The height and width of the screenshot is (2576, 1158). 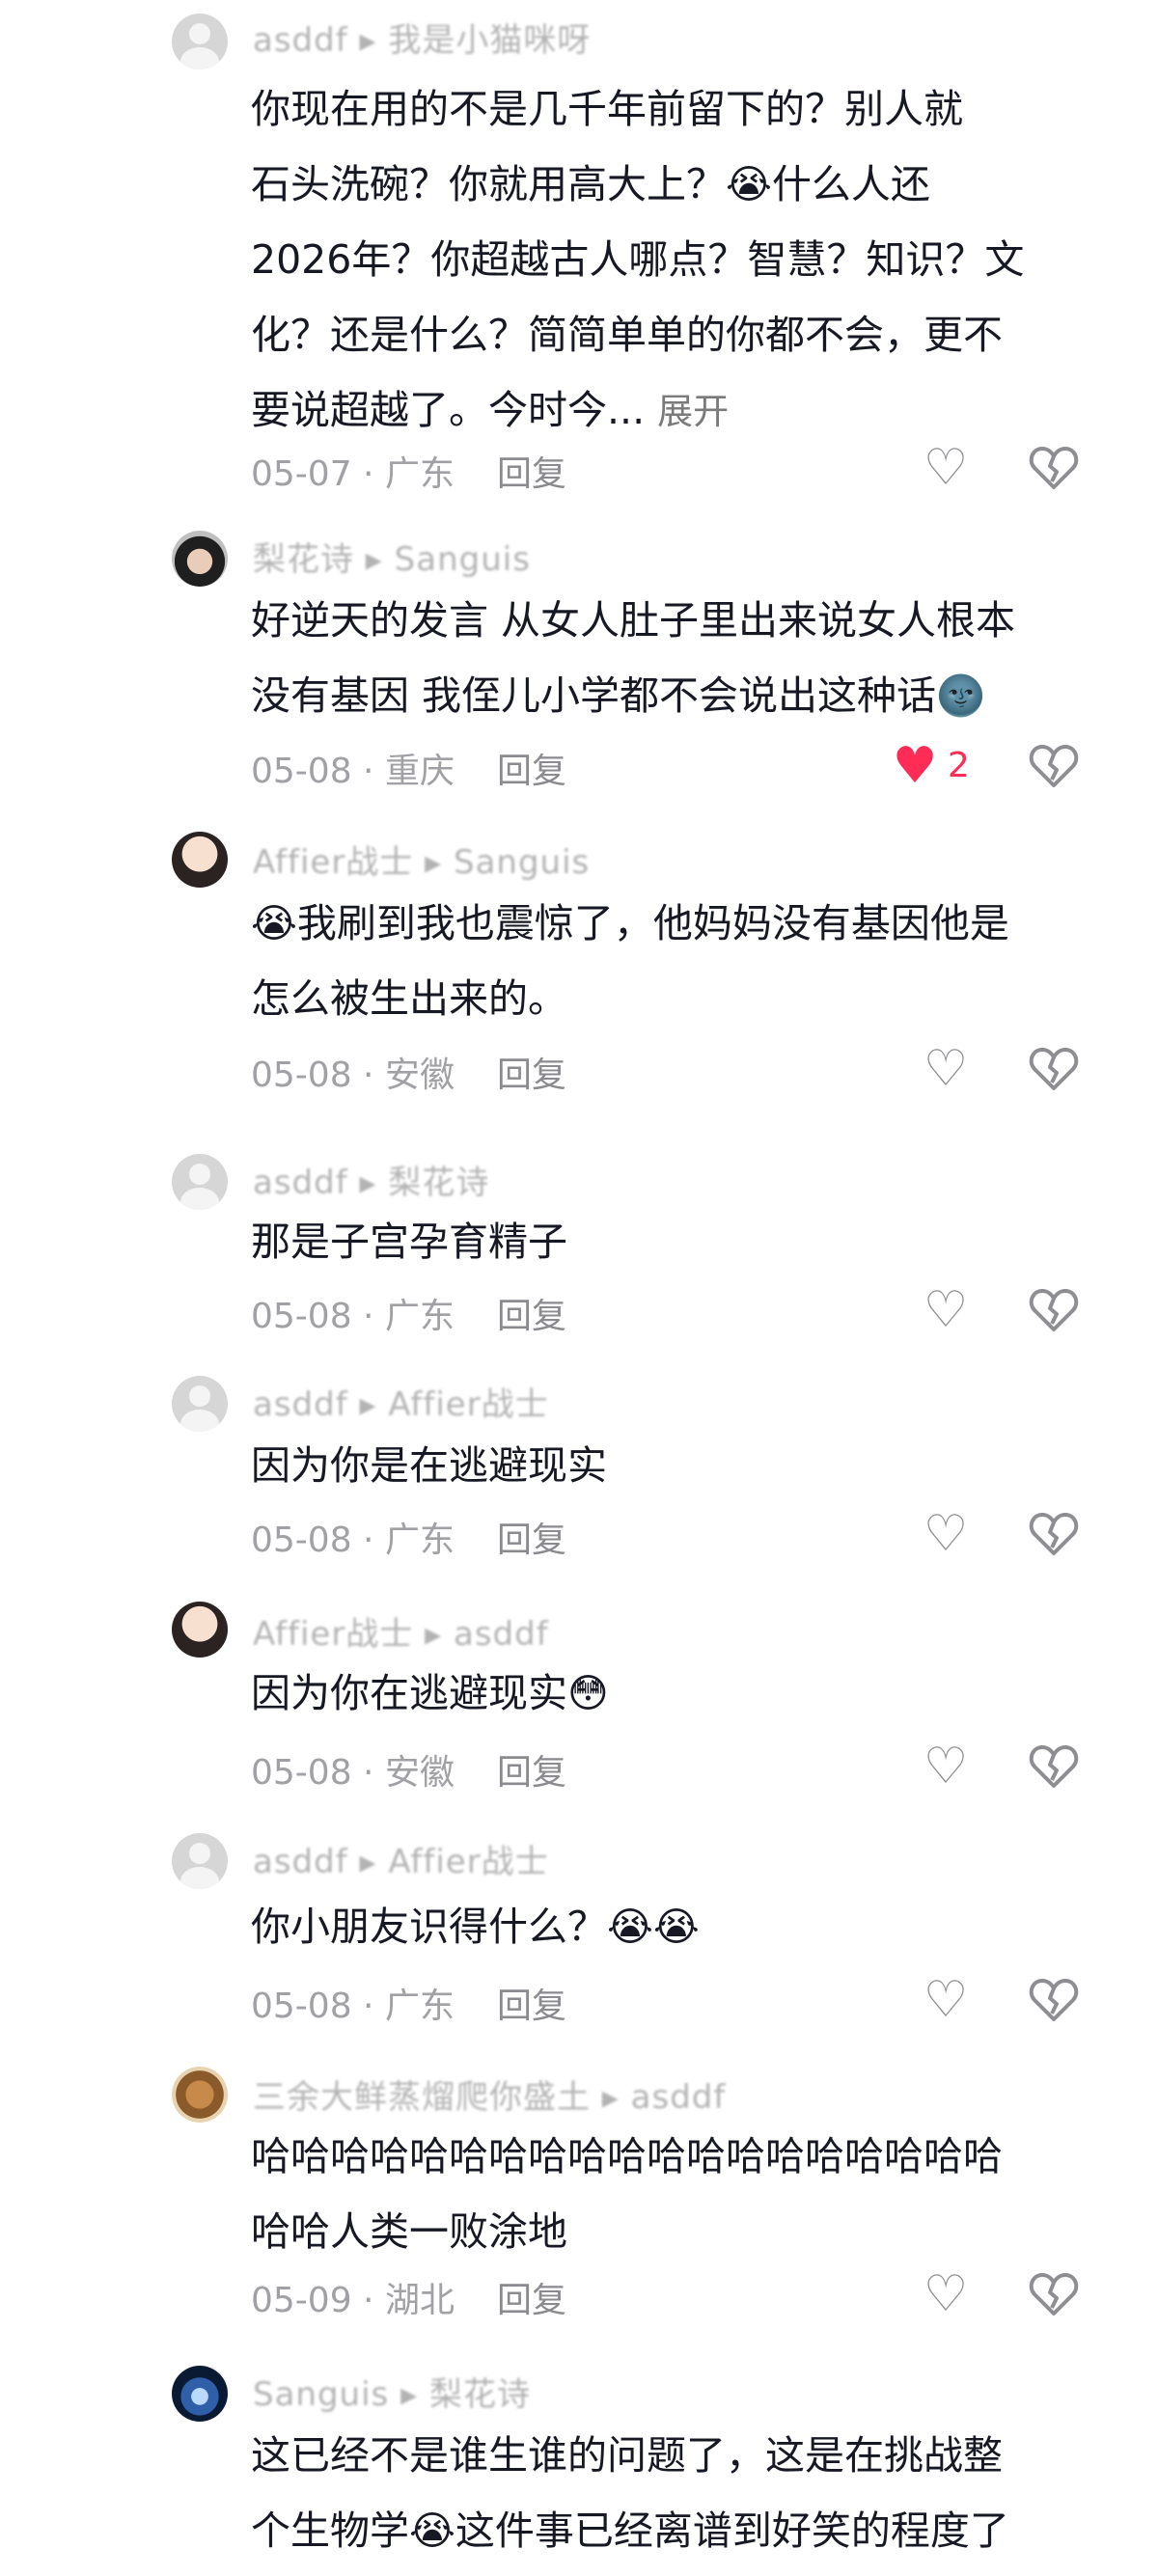 What do you see at coordinates (630, 2493) in the screenshot?
I see `comment-text: 这已经不是谁生谁的问题了，这是在挑战整 个生物学😭这件事已经离谱到好笑的程度了` at bounding box center [630, 2493].